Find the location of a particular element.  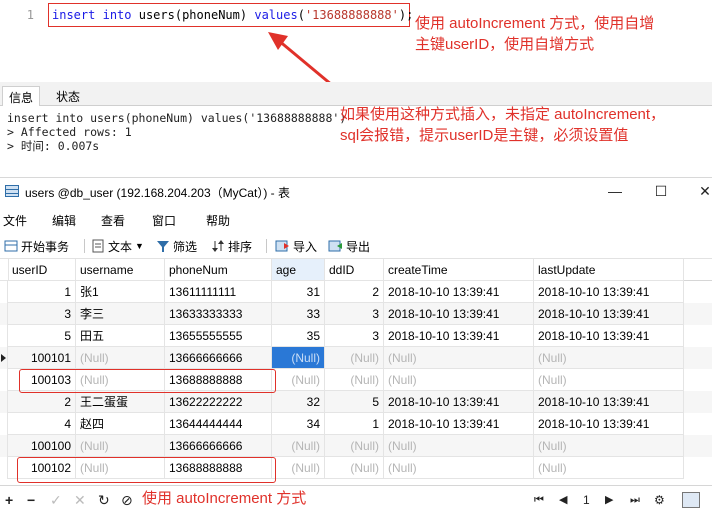

close-icon: ✕ is located at coordinates (703, 191).